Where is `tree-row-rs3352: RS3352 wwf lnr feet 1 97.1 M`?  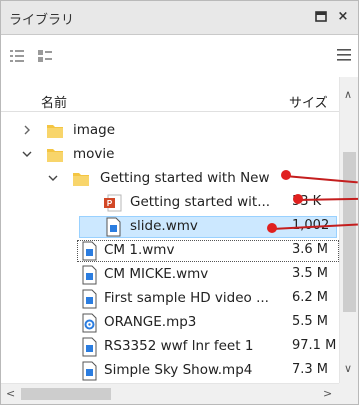 tree-row-rs3352: RS3352 wwf lnr feet 1 97.1 M is located at coordinates (170, 347).